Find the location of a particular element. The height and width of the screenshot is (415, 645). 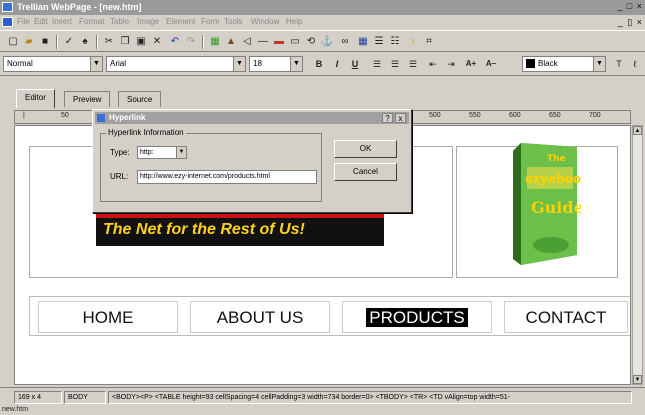

scroll-down-icon: ▼ is located at coordinates (637, 379).